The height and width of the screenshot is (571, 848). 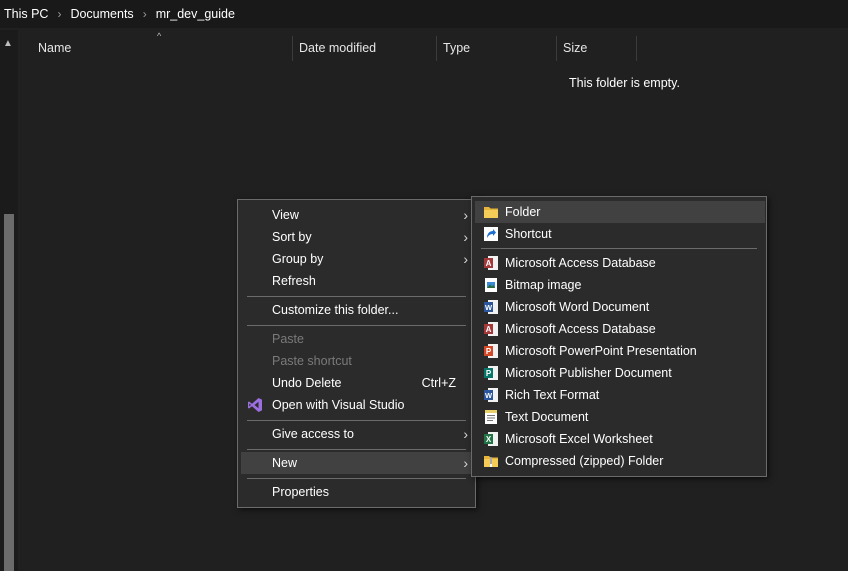 What do you see at coordinates (620, 329) in the screenshot?
I see `new-item-access-database-2: A Microsoft Access Database` at bounding box center [620, 329].